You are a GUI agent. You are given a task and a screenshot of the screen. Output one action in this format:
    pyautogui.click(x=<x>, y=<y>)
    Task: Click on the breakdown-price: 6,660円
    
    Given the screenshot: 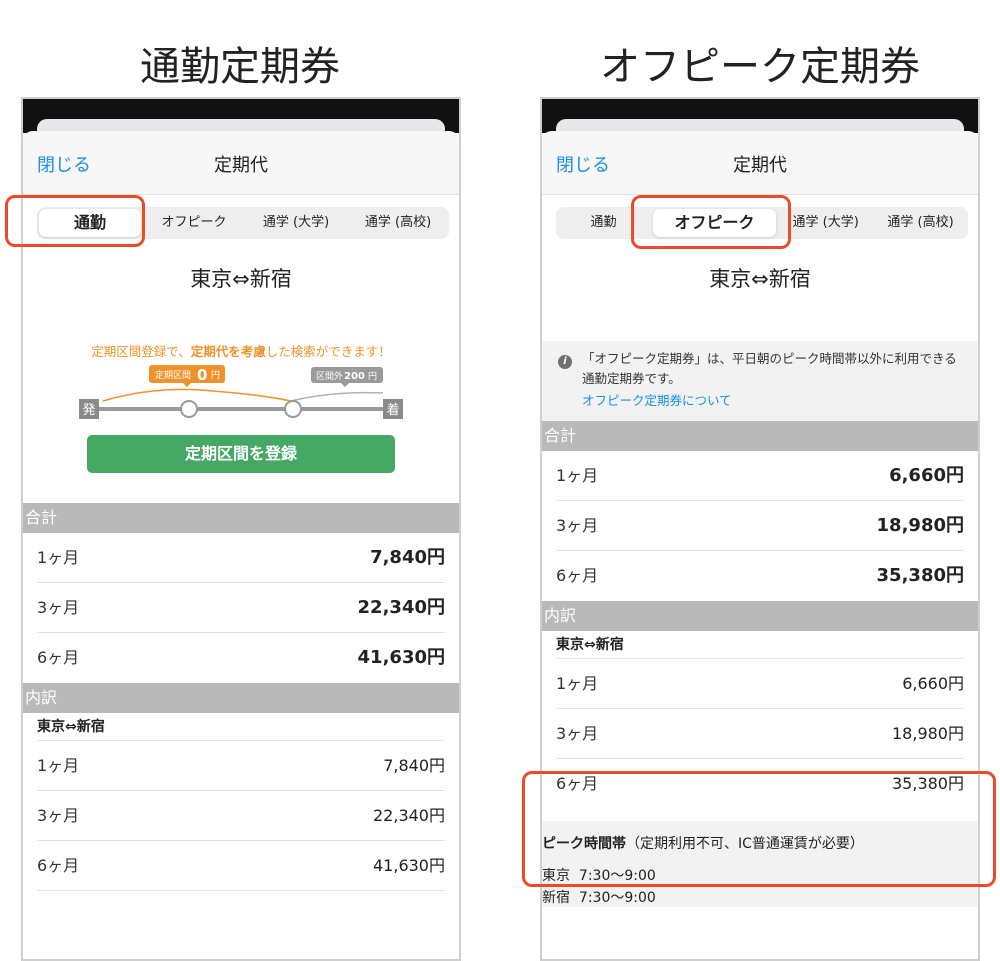 What is the action you would take?
    pyautogui.click(x=933, y=683)
    